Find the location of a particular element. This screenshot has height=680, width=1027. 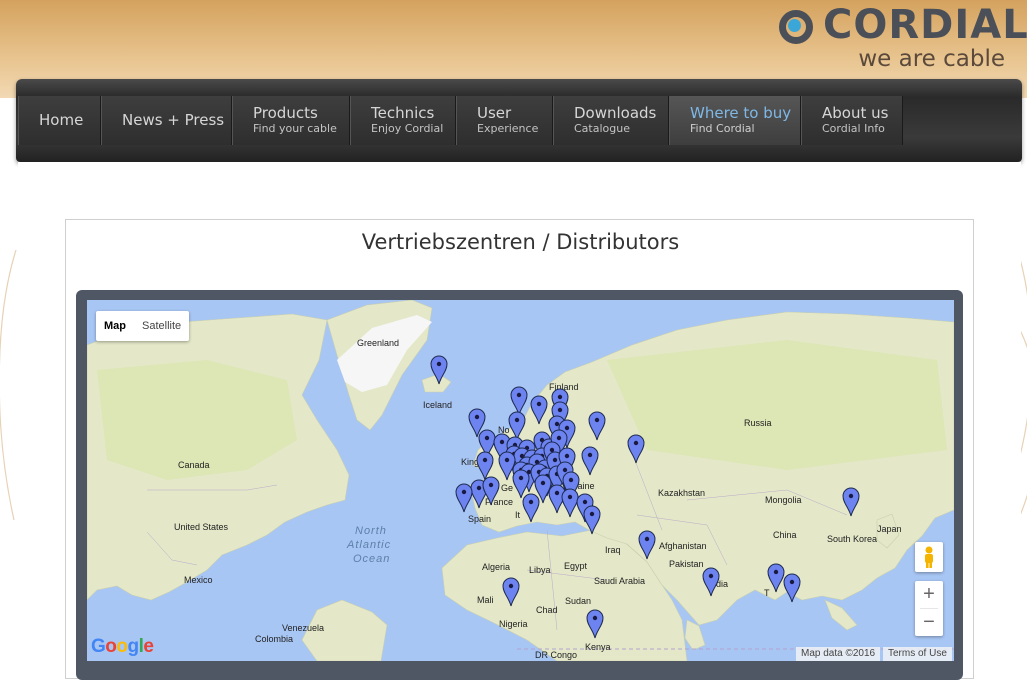

map-attribution: Map data ©2016 is located at coordinates (838, 654).